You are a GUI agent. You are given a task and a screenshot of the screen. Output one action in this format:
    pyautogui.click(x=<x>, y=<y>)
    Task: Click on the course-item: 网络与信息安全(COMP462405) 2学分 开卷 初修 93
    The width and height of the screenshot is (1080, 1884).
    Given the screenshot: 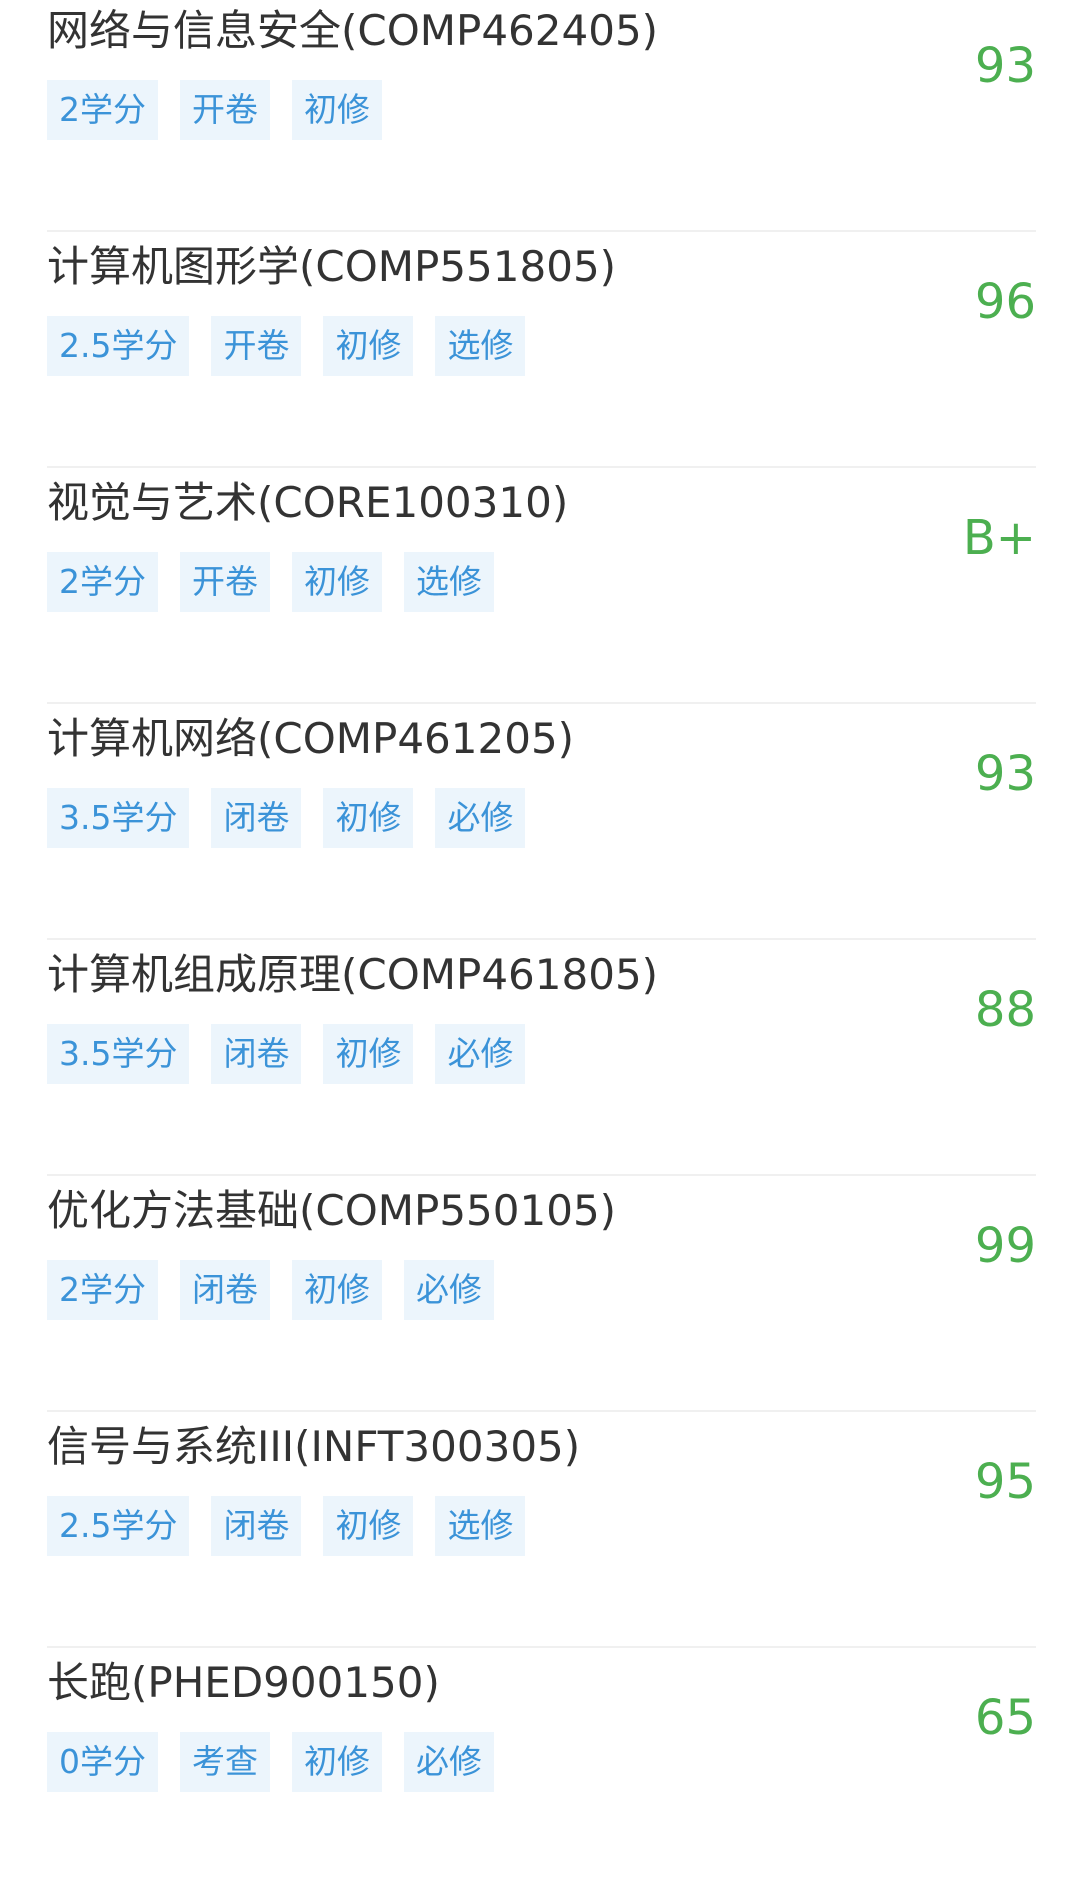 What is the action you would take?
    pyautogui.click(x=540, y=116)
    